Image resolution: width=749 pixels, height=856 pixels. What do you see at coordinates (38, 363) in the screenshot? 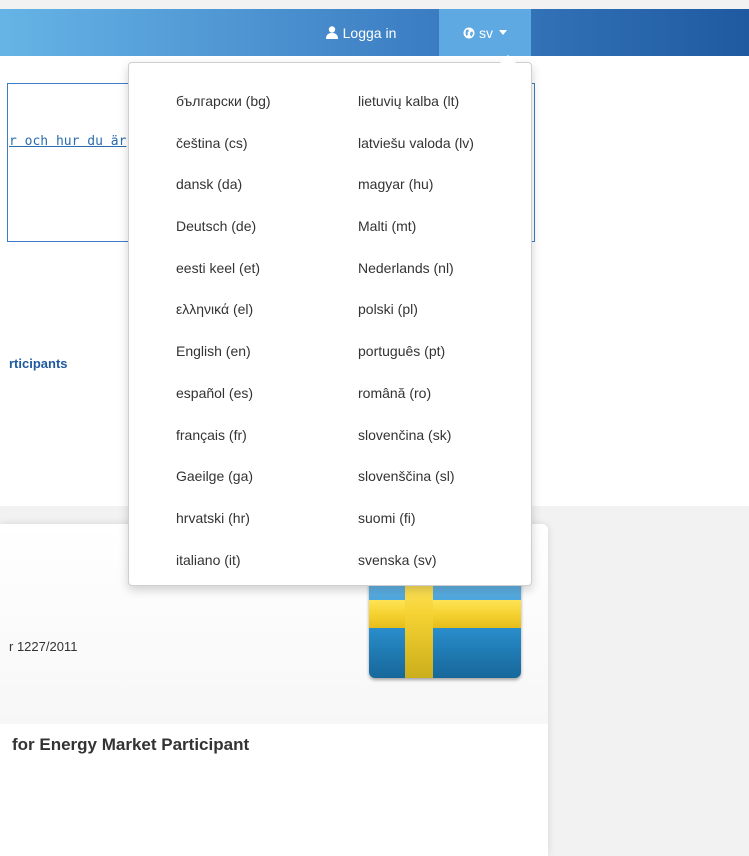
I see `participants-link: rticipants` at bounding box center [38, 363].